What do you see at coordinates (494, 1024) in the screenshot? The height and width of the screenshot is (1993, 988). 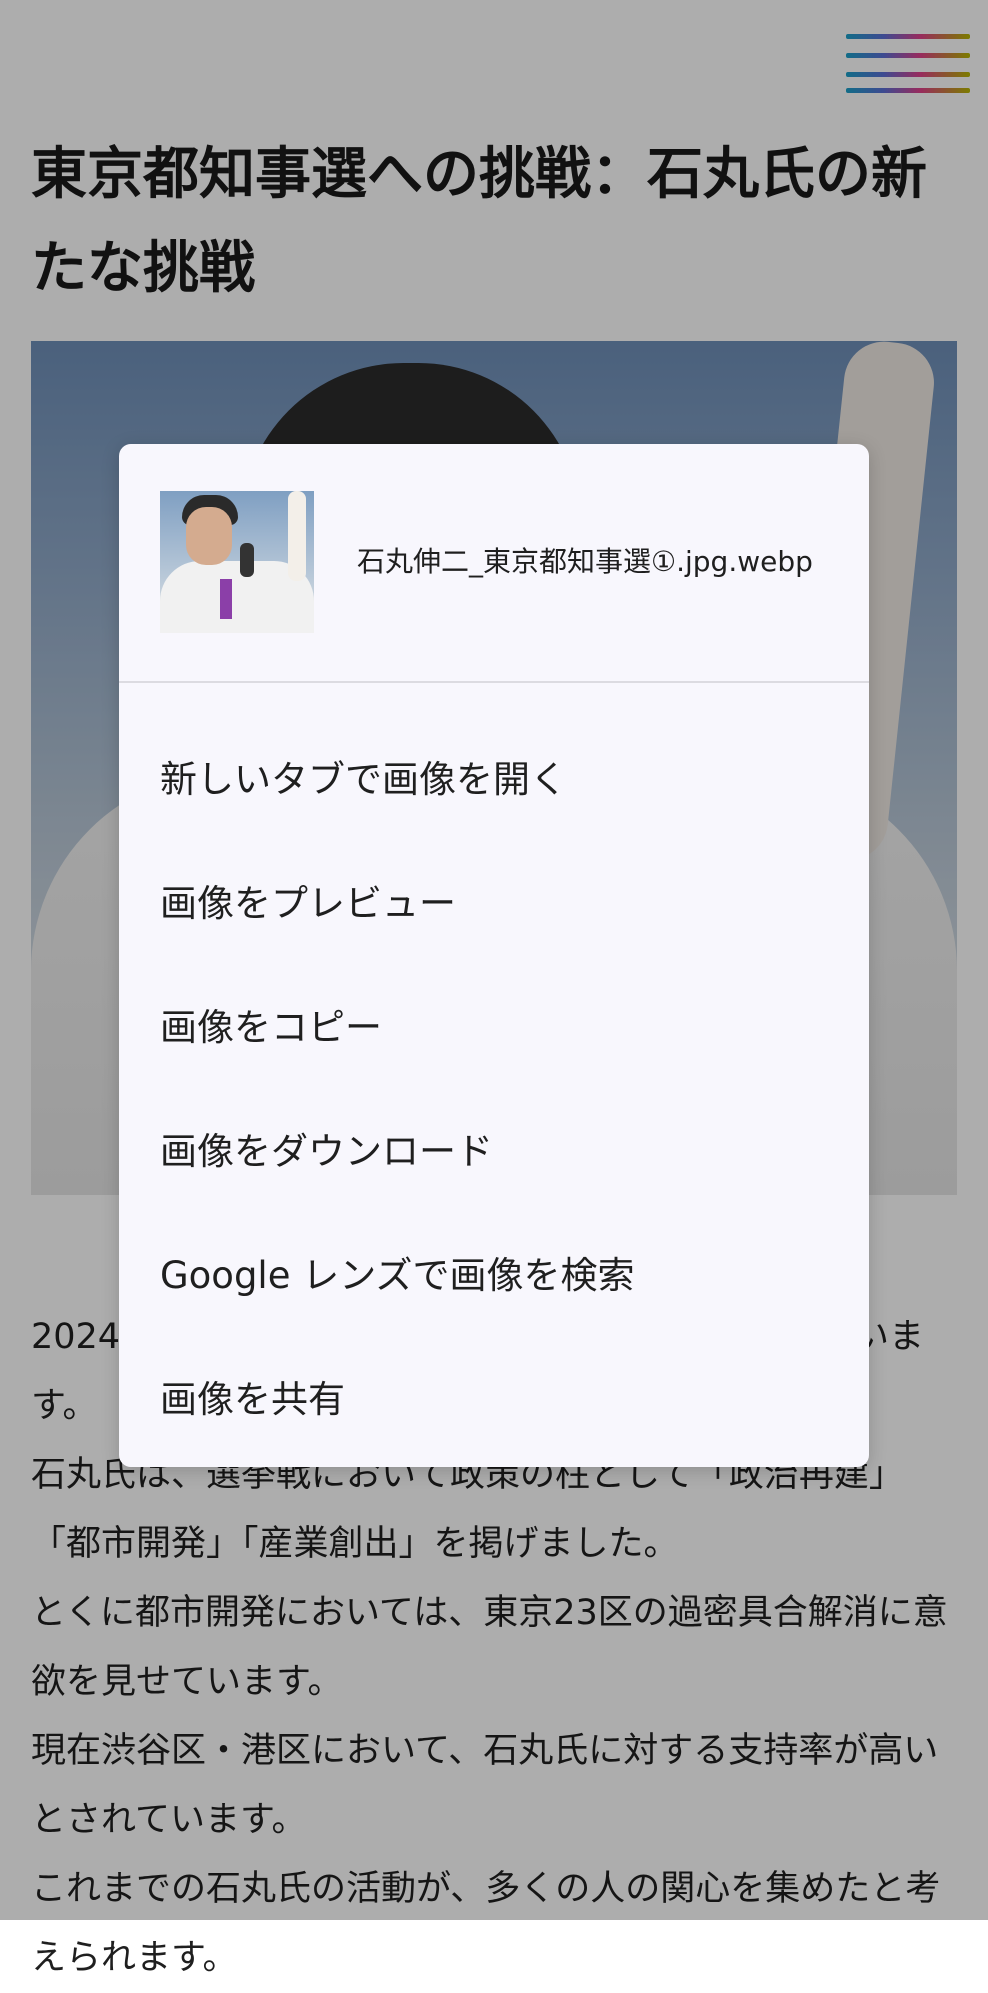 I see `menu-item-copy-image: 画像をコピー` at bounding box center [494, 1024].